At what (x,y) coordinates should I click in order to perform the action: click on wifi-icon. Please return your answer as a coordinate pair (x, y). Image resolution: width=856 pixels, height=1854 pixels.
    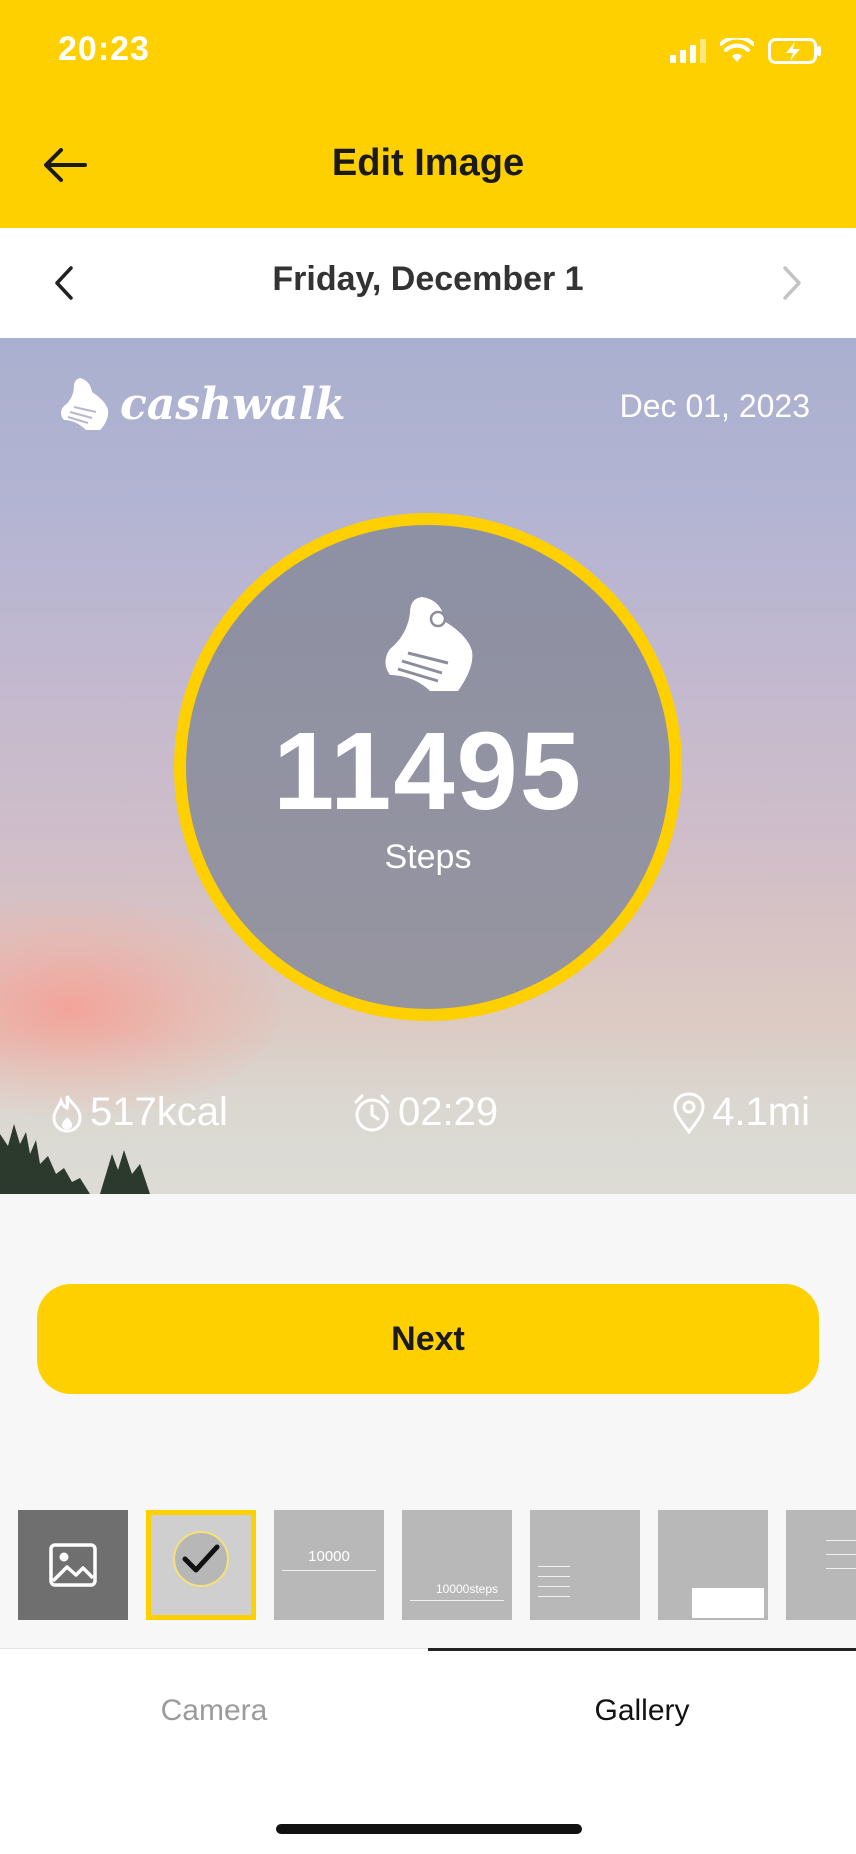
    Looking at the image, I should click on (737, 50).